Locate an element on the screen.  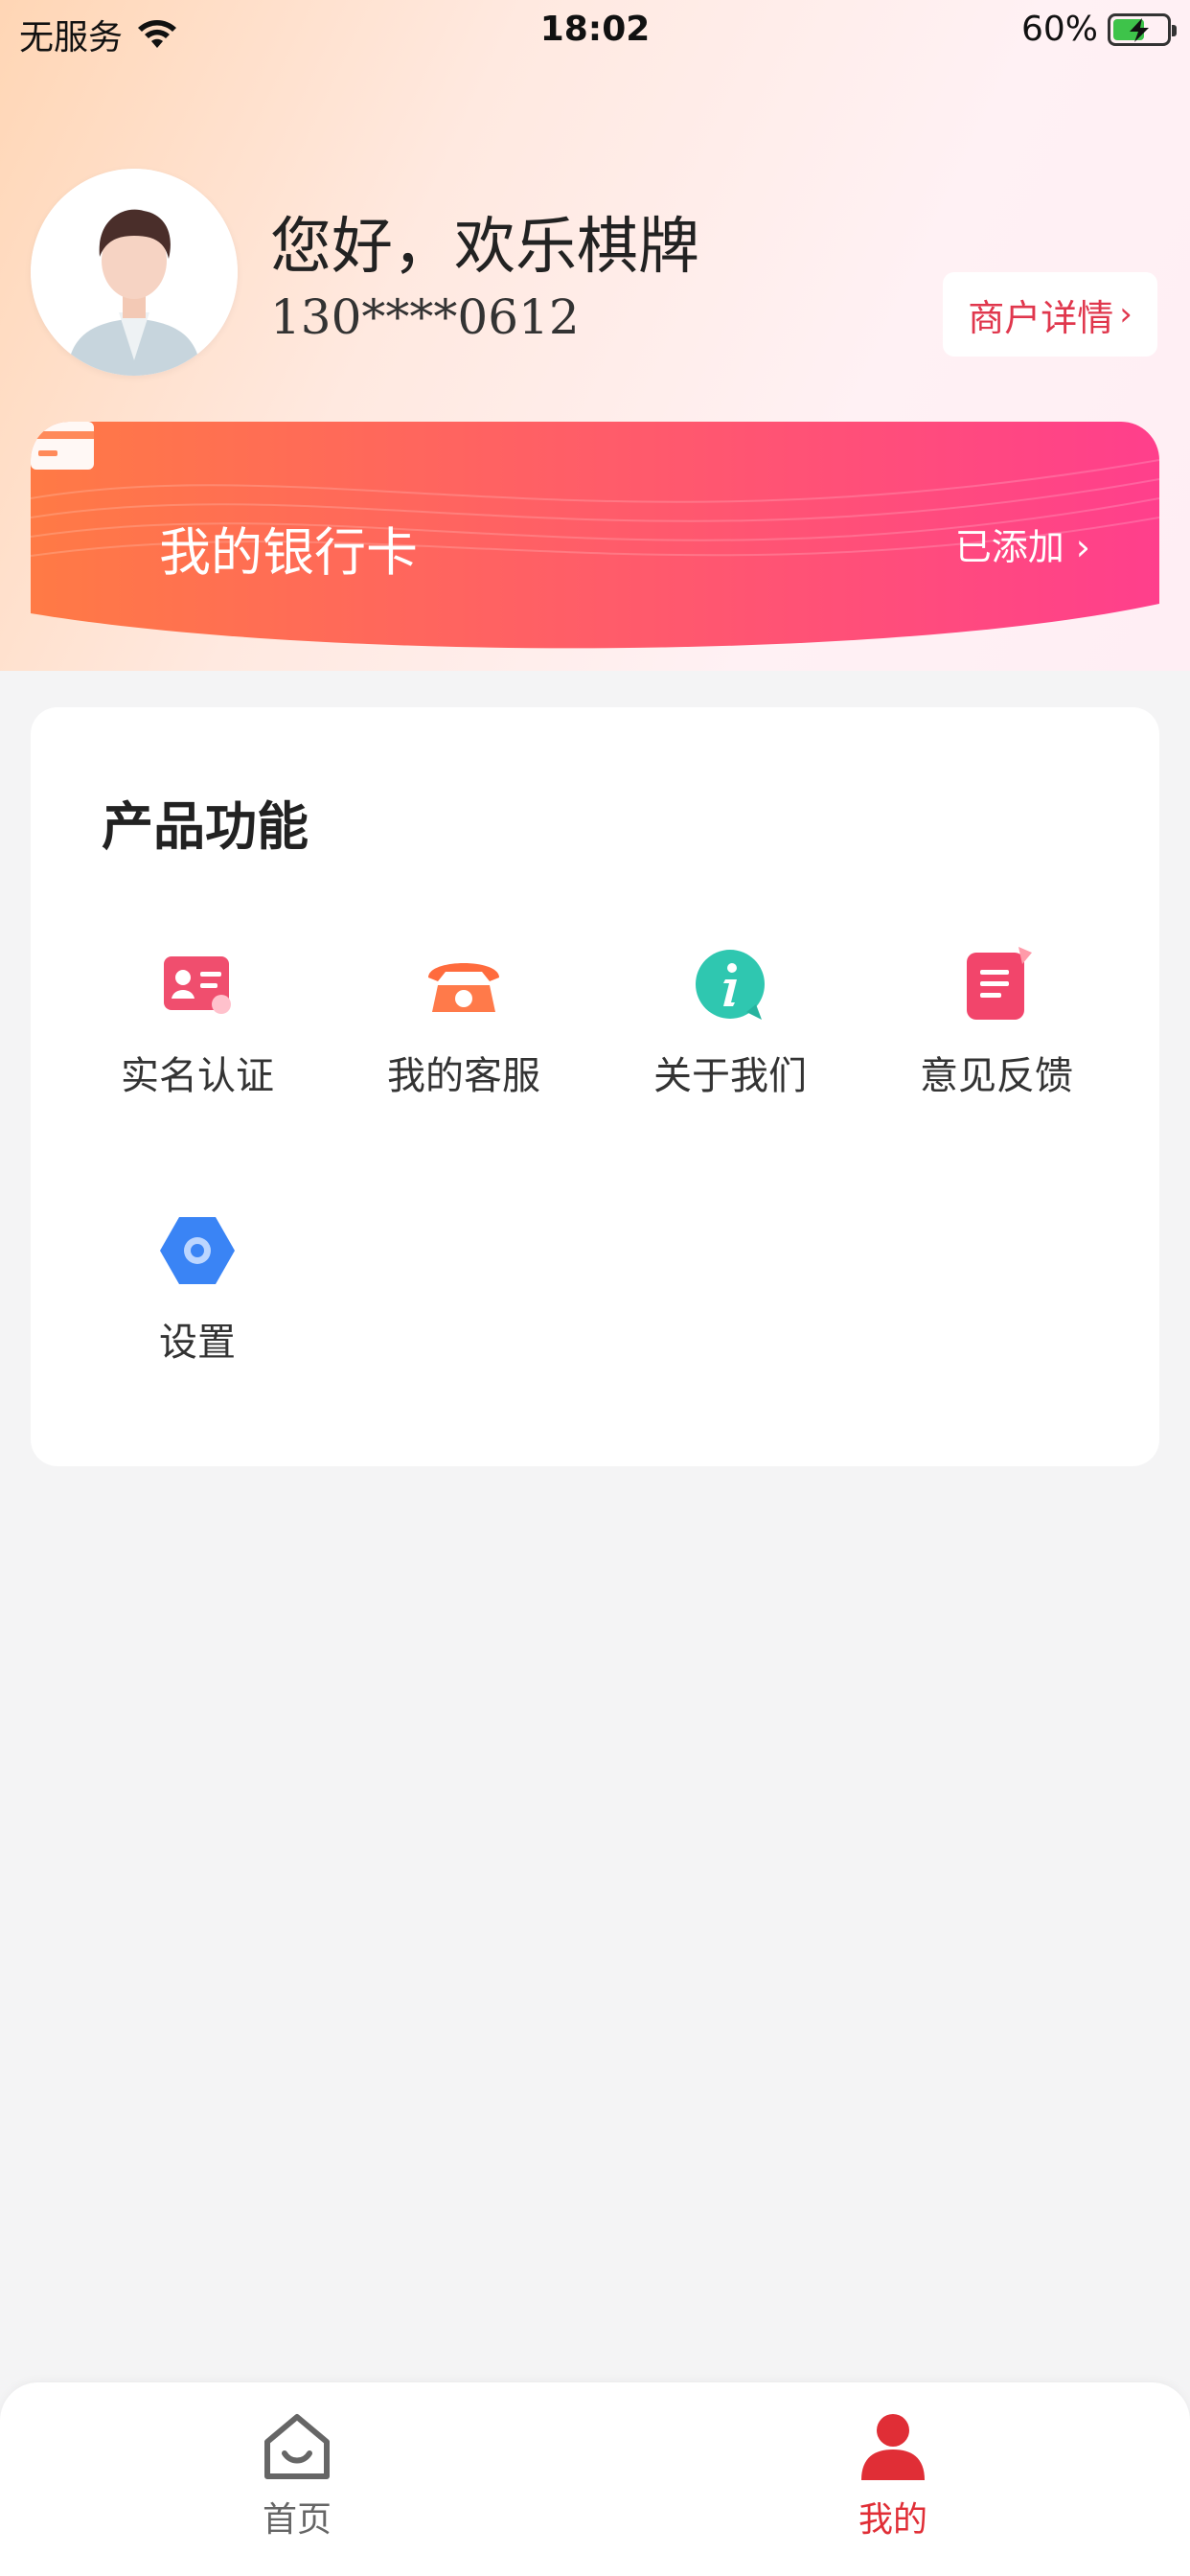
feature-label: 实名认证 is located at coordinates (198, 1076).